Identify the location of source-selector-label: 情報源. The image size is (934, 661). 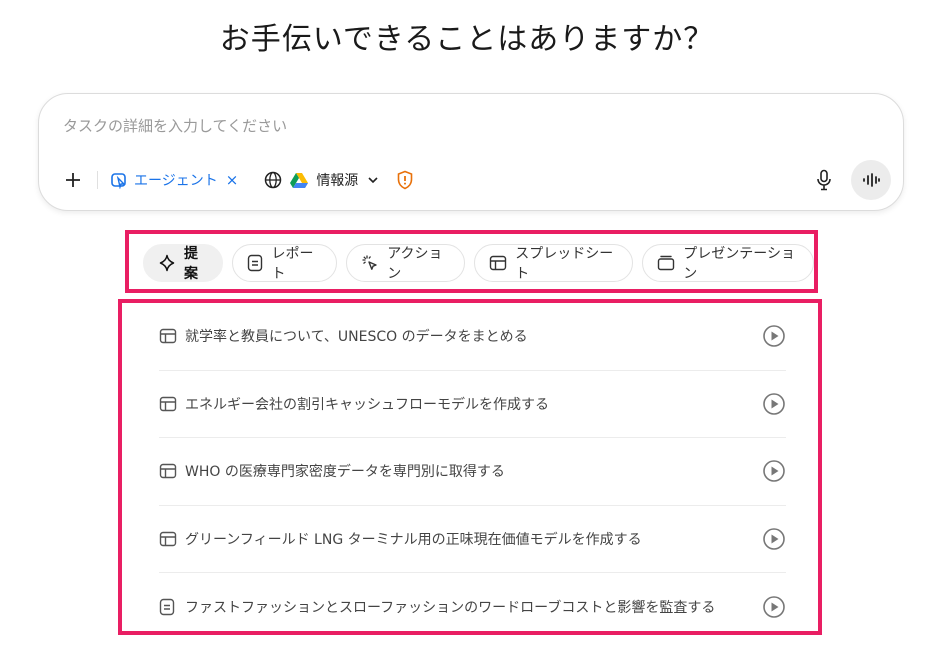
(337, 180).